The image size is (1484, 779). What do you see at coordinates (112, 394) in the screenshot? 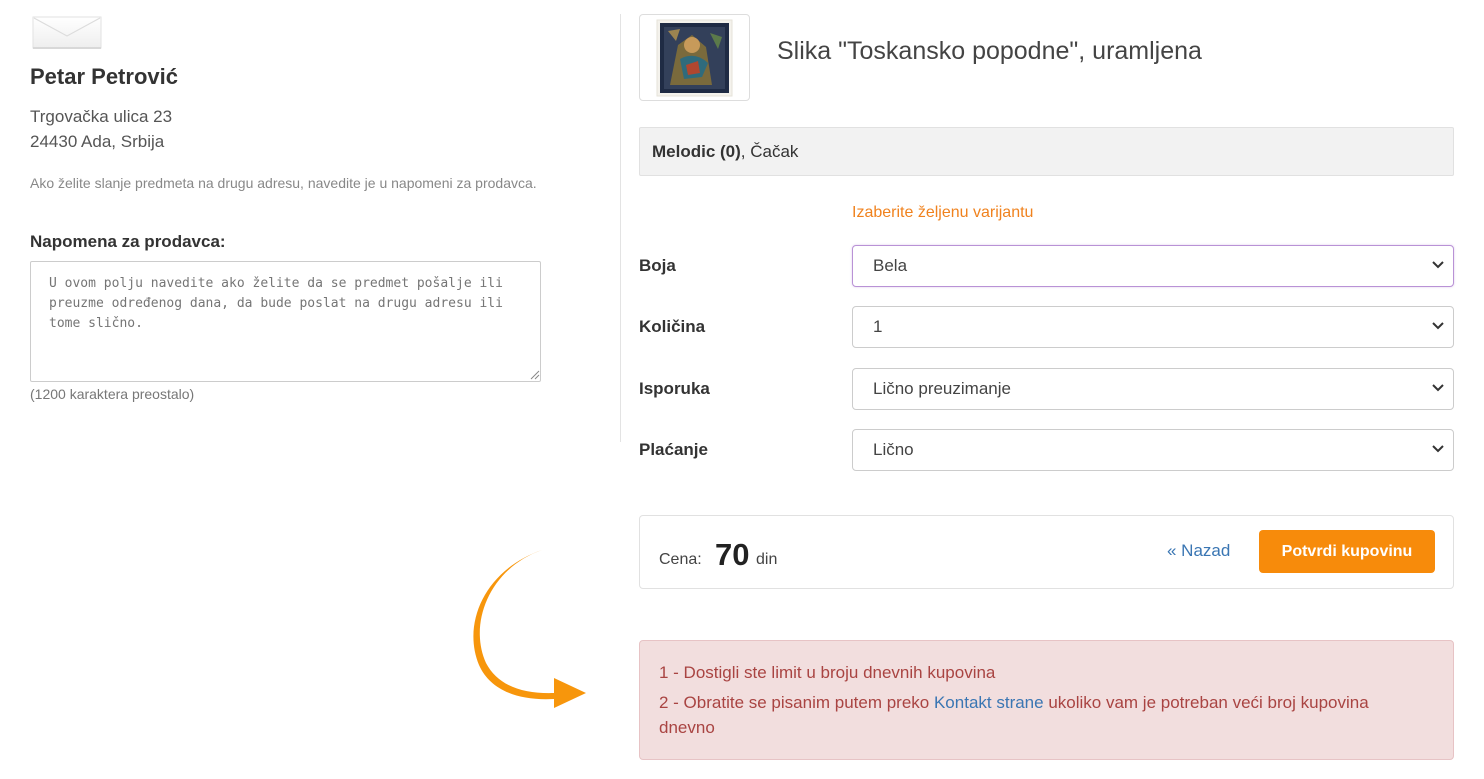
I see `character-counter: (1200 karaktera preostalo)` at bounding box center [112, 394].